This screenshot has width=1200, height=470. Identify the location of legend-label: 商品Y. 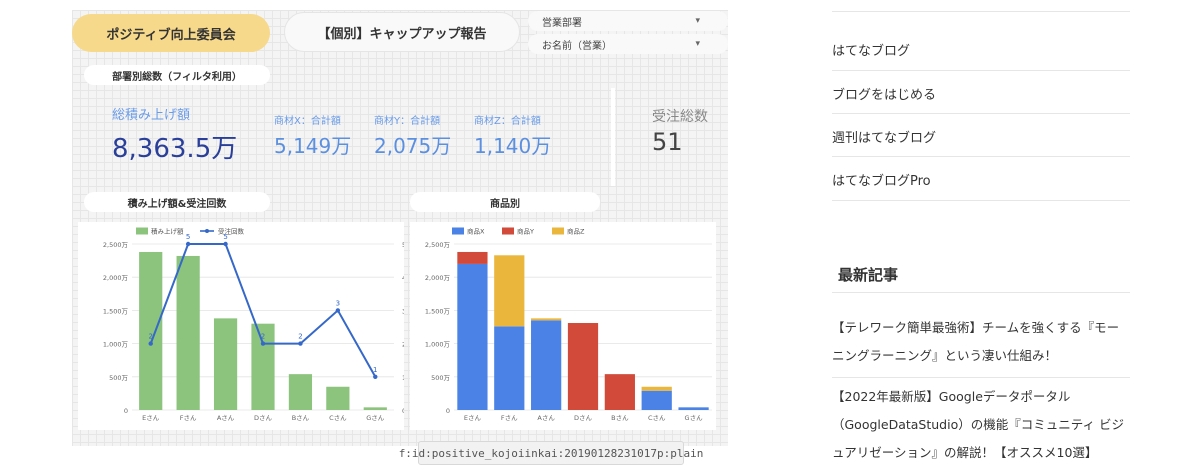
(525, 231).